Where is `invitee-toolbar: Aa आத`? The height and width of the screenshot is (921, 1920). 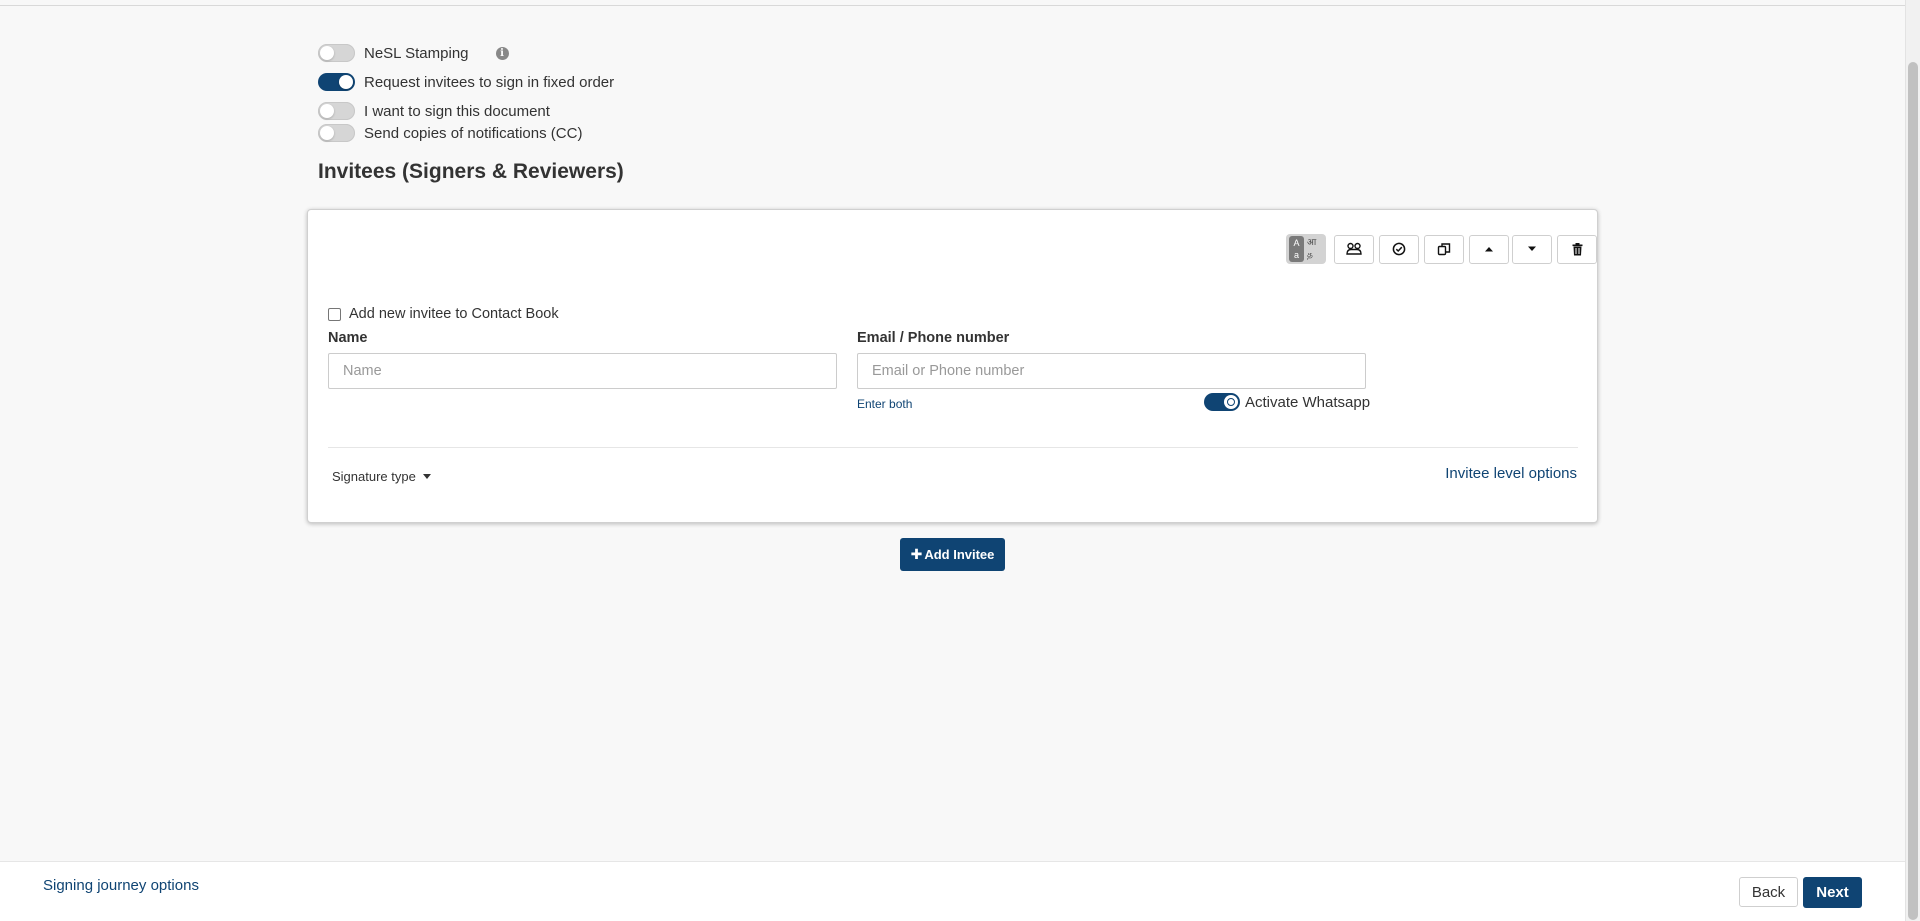 invitee-toolbar: Aa आத is located at coordinates (1443, 249).